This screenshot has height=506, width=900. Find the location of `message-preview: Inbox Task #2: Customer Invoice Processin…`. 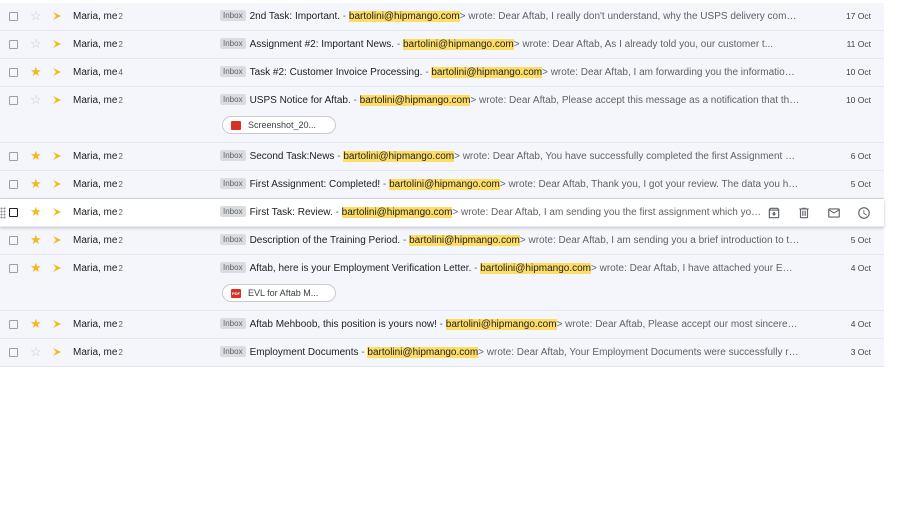

message-preview: Inbox Task #2: Customer Invoice Processin… is located at coordinates (510, 73).